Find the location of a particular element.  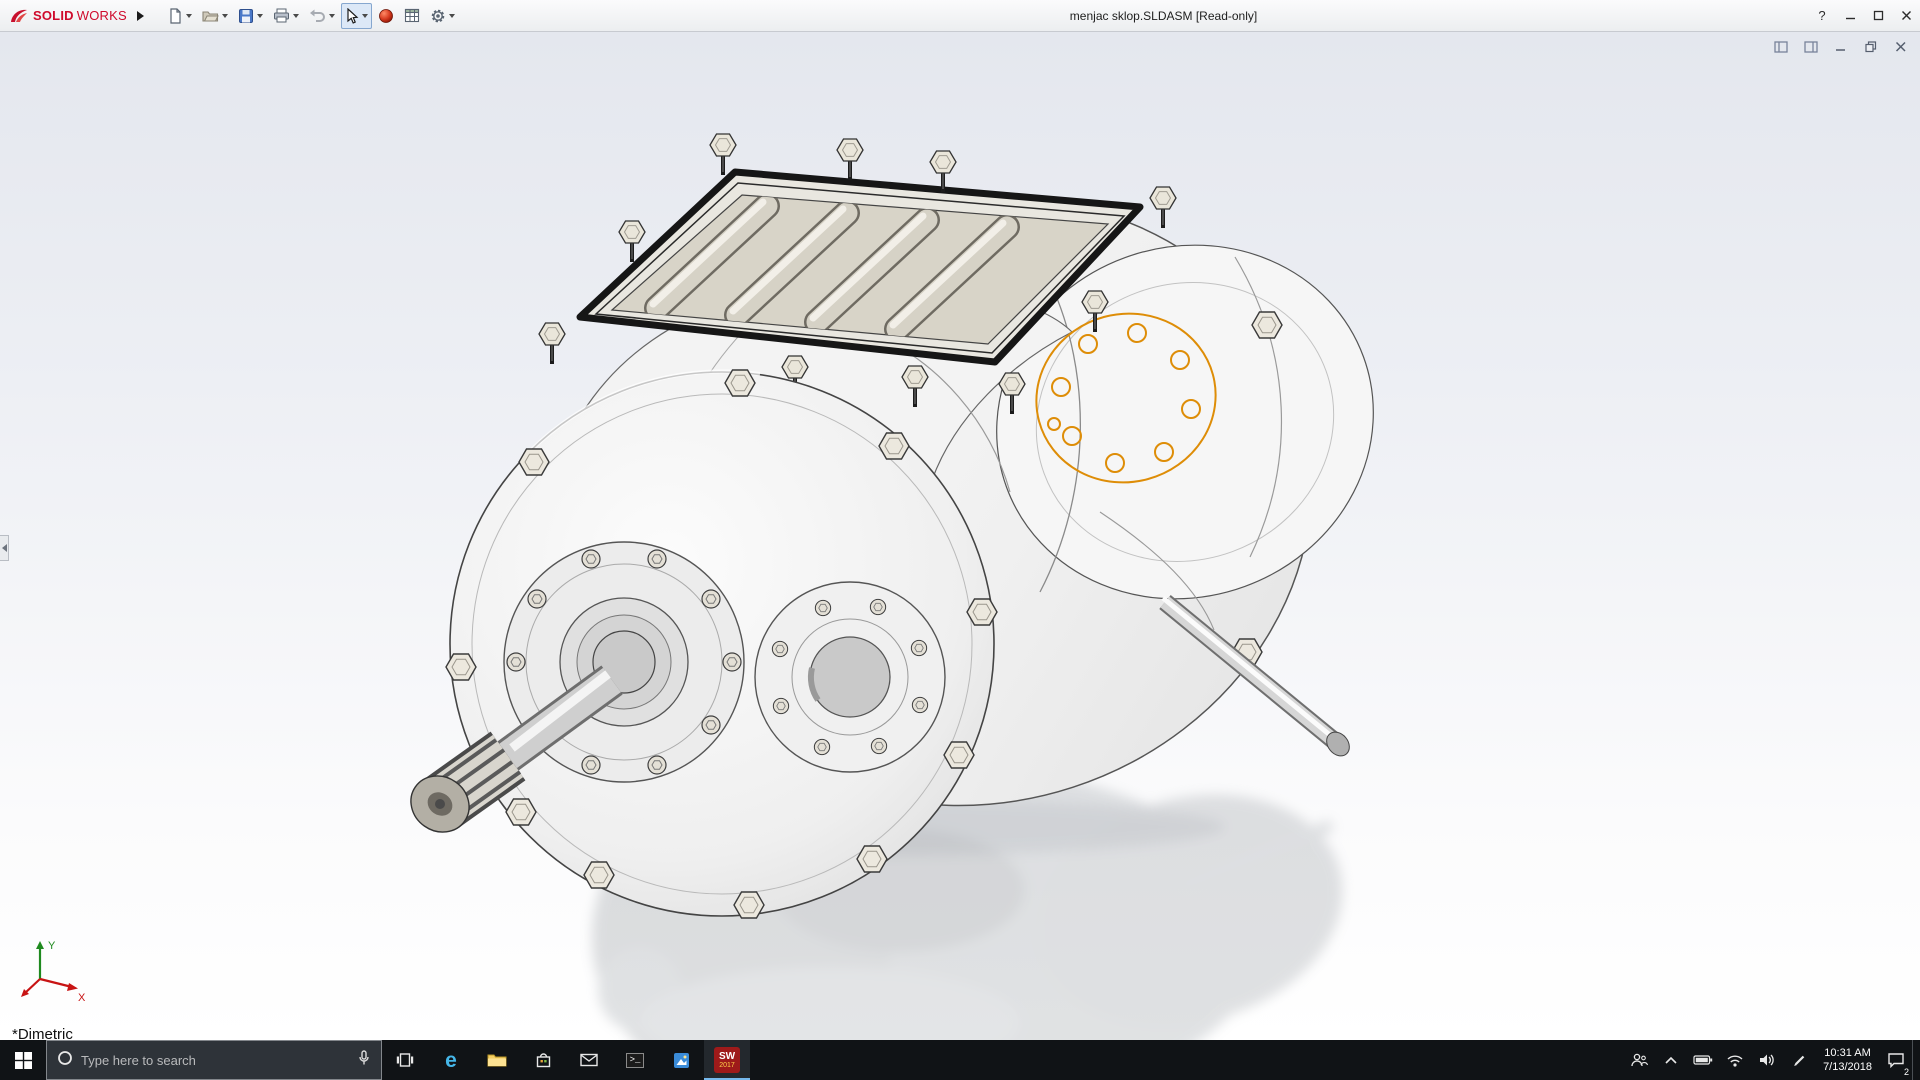

start-button is located at coordinates (23, 1060).